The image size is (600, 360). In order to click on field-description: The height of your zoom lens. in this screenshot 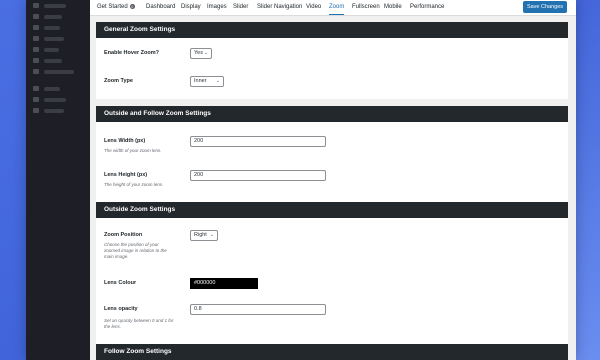, I will do `click(134, 184)`.